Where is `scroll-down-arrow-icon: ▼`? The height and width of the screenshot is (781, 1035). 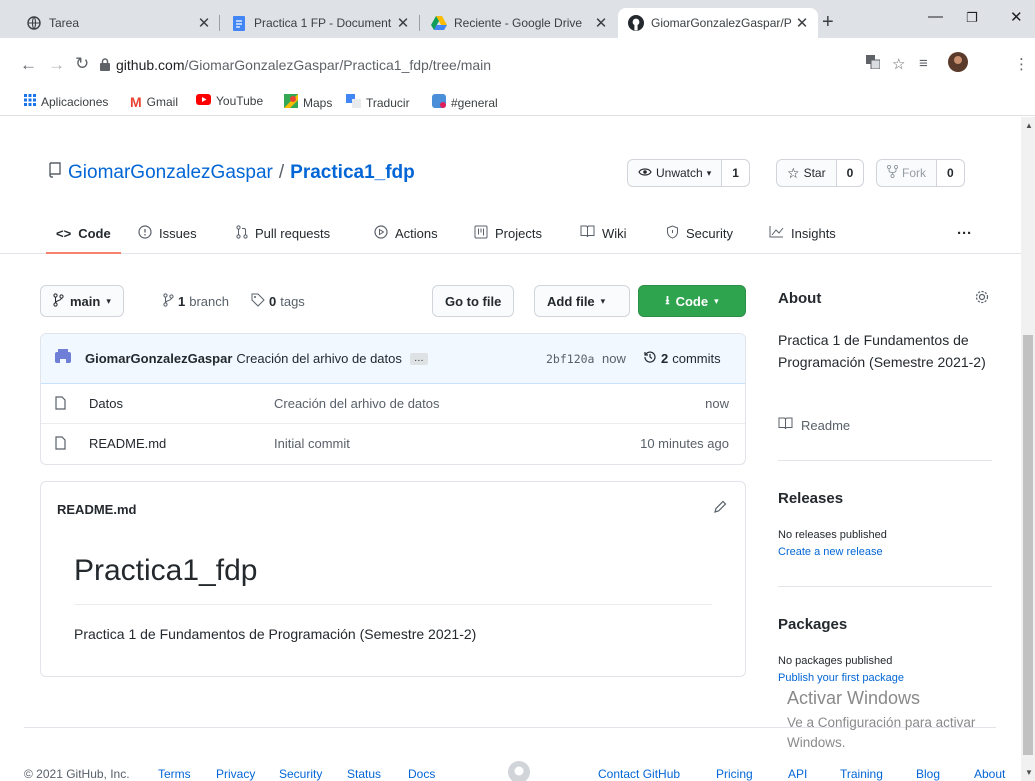 scroll-down-arrow-icon: ▼ is located at coordinates (1029, 772).